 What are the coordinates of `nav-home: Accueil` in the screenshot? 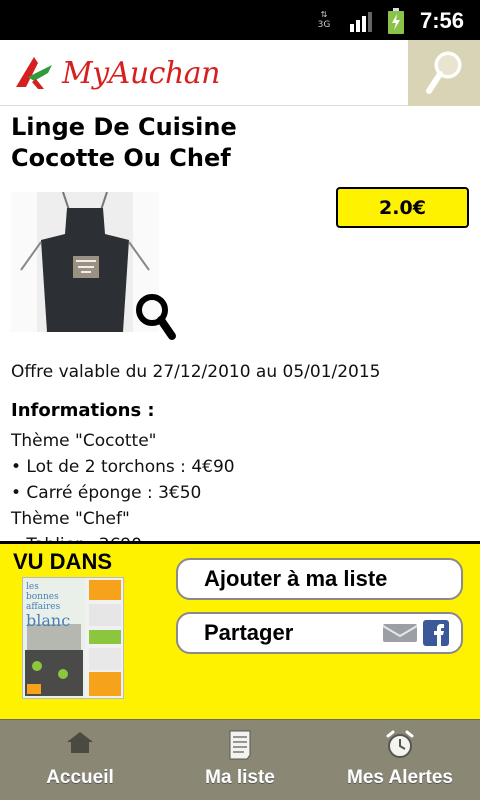 It's located at (80, 760).